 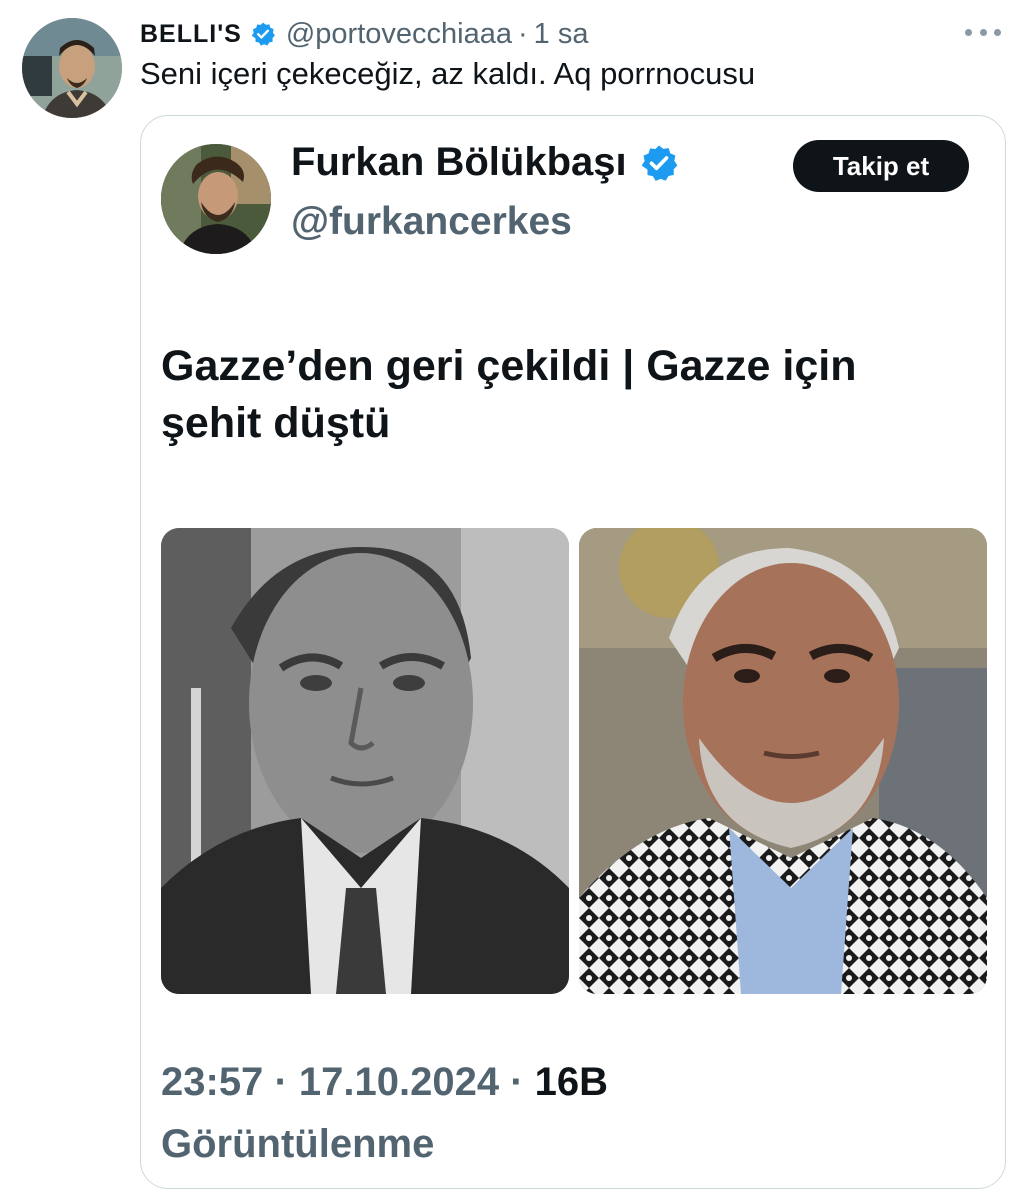 What do you see at coordinates (298, 1144) in the screenshot?
I see `quoted-views-label: Görüntülenme` at bounding box center [298, 1144].